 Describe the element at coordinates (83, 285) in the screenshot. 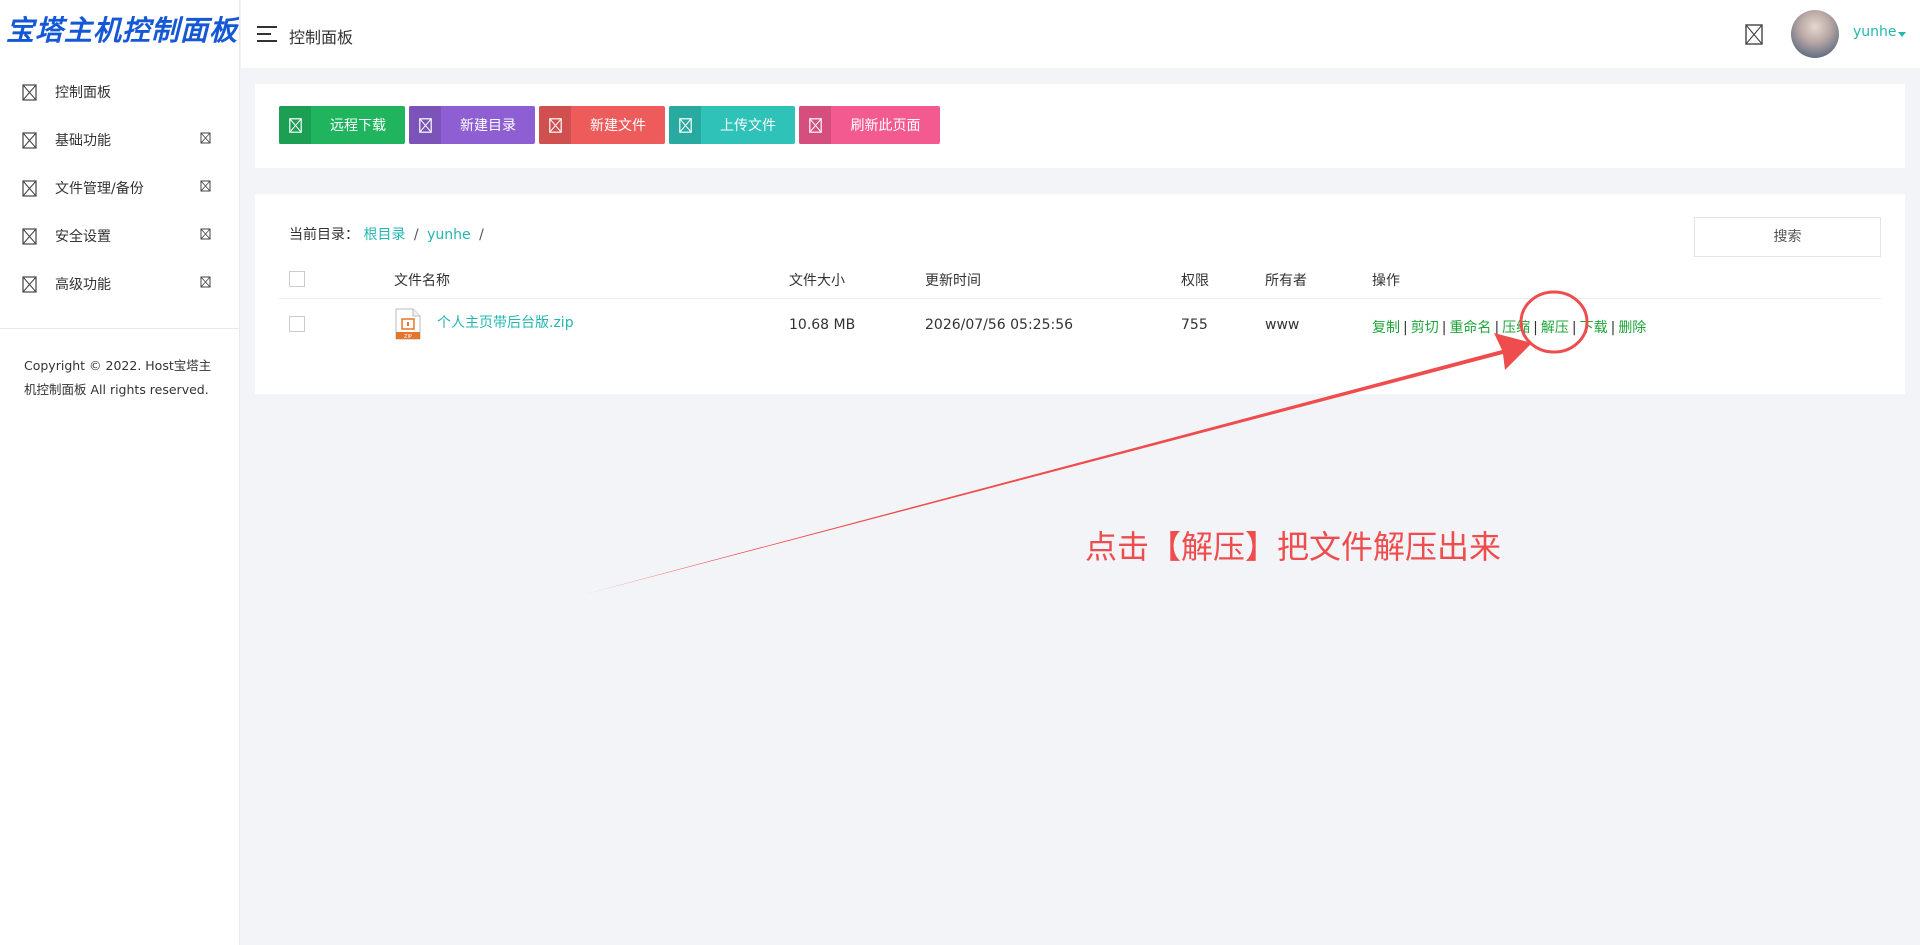

I see `sidebar-item-label: 高级功能` at that location.